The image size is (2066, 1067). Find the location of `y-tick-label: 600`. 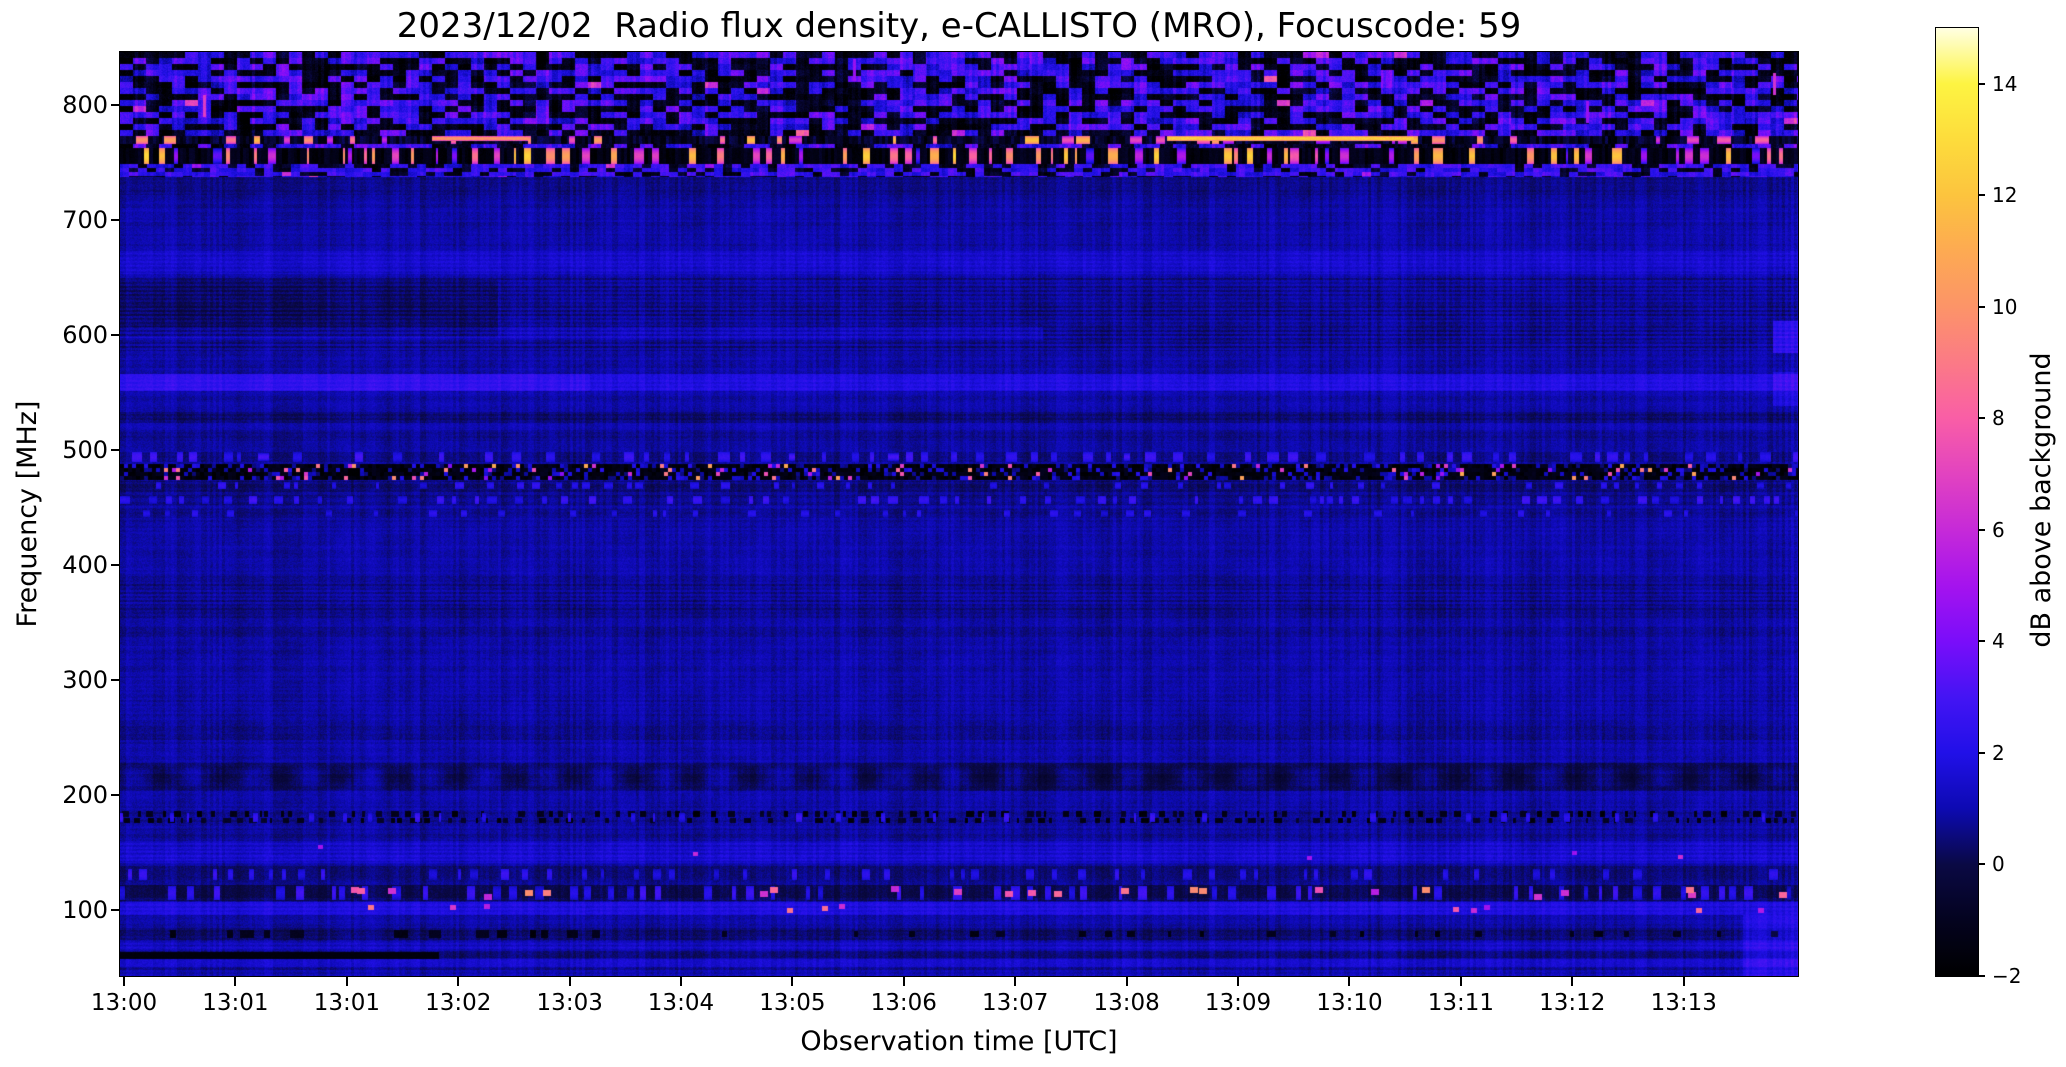

y-tick-label: 600 is located at coordinates (85, 335).